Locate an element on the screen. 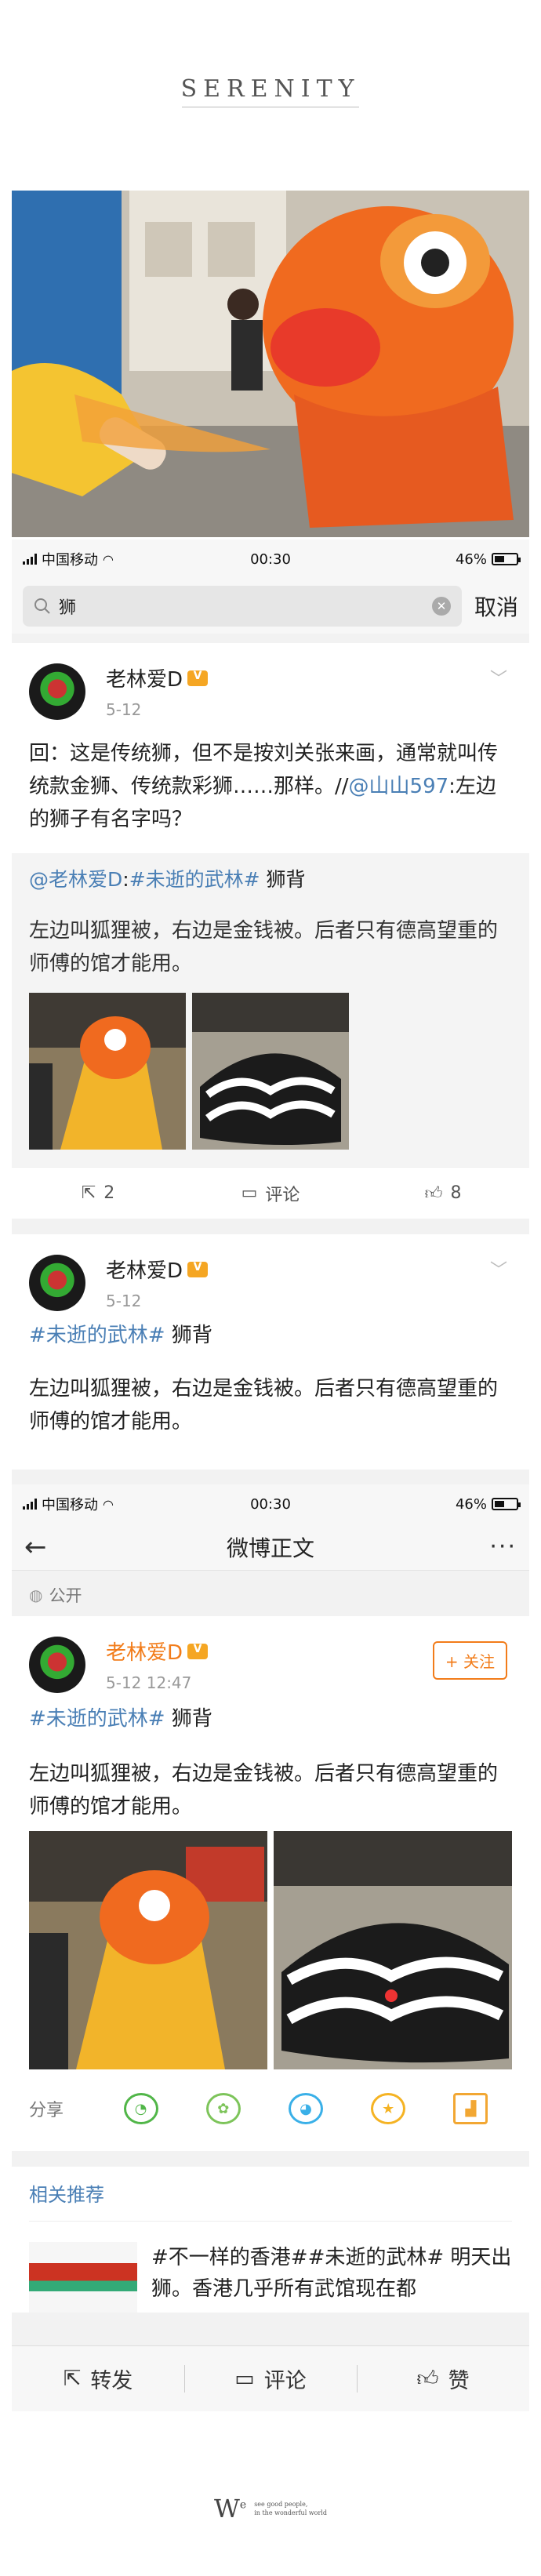  related-item: #不一样的香港##未逝的武林# 明天出狮。香港几乎所有武馆现在都 is located at coordinates (270, 2267).